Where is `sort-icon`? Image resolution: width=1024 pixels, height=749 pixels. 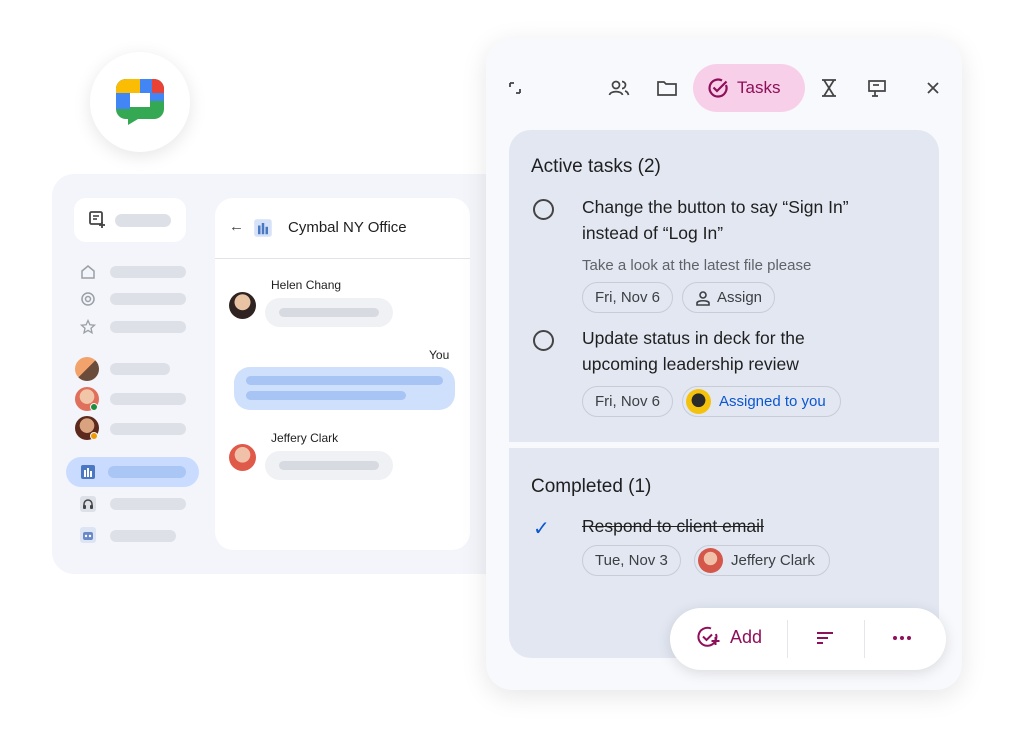
sort-icon is located at coordinates (825, 638).